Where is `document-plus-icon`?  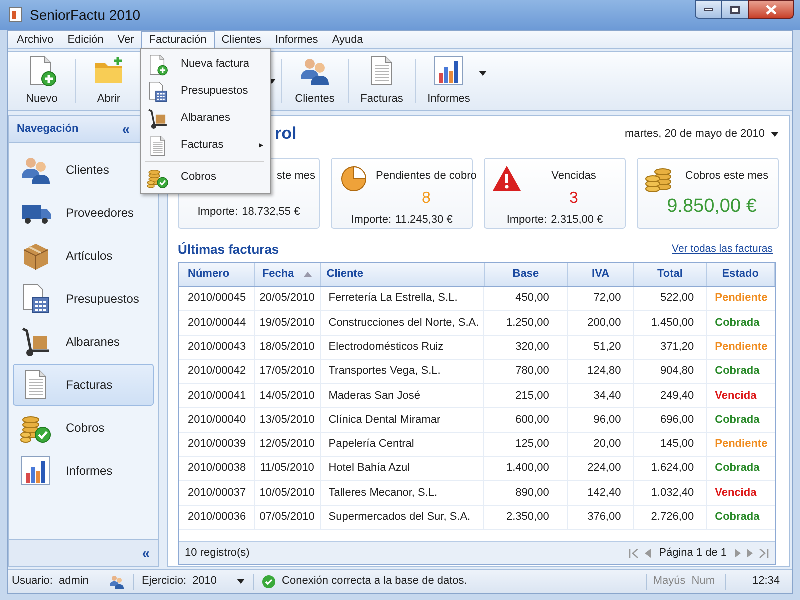
document-plus-icon is located at coordinates (158, 65).